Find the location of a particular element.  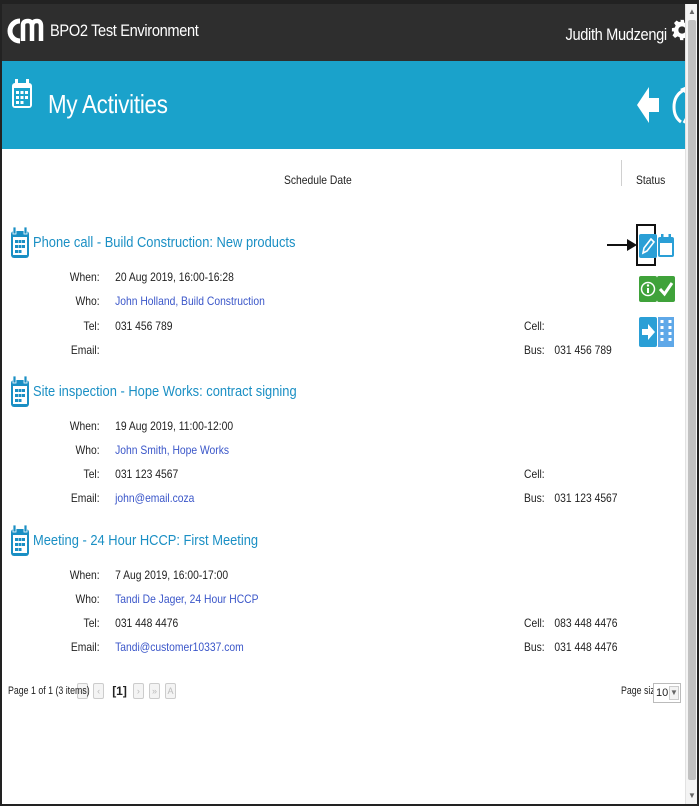

email-link: john@email.coza is located at coordinates (154, 498).